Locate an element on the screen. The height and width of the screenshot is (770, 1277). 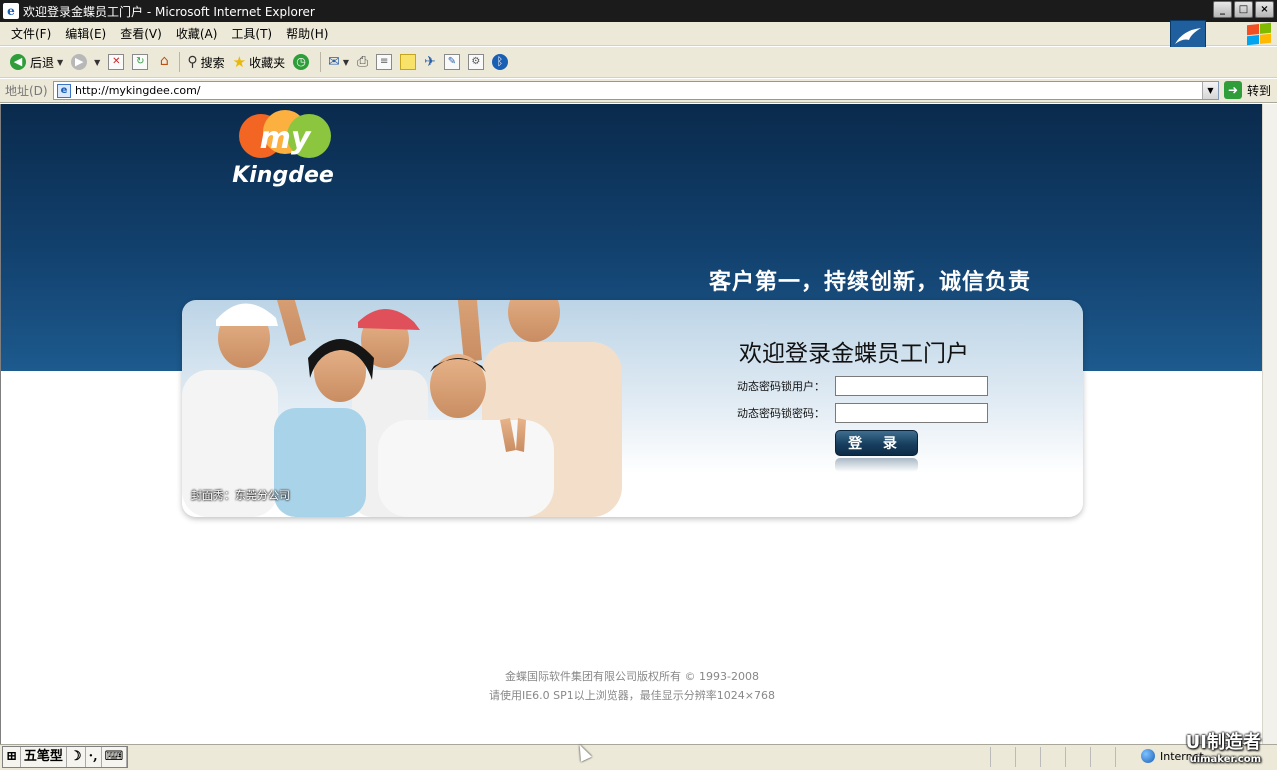
print-button: ⎙ is located at coordinates (362, 62).